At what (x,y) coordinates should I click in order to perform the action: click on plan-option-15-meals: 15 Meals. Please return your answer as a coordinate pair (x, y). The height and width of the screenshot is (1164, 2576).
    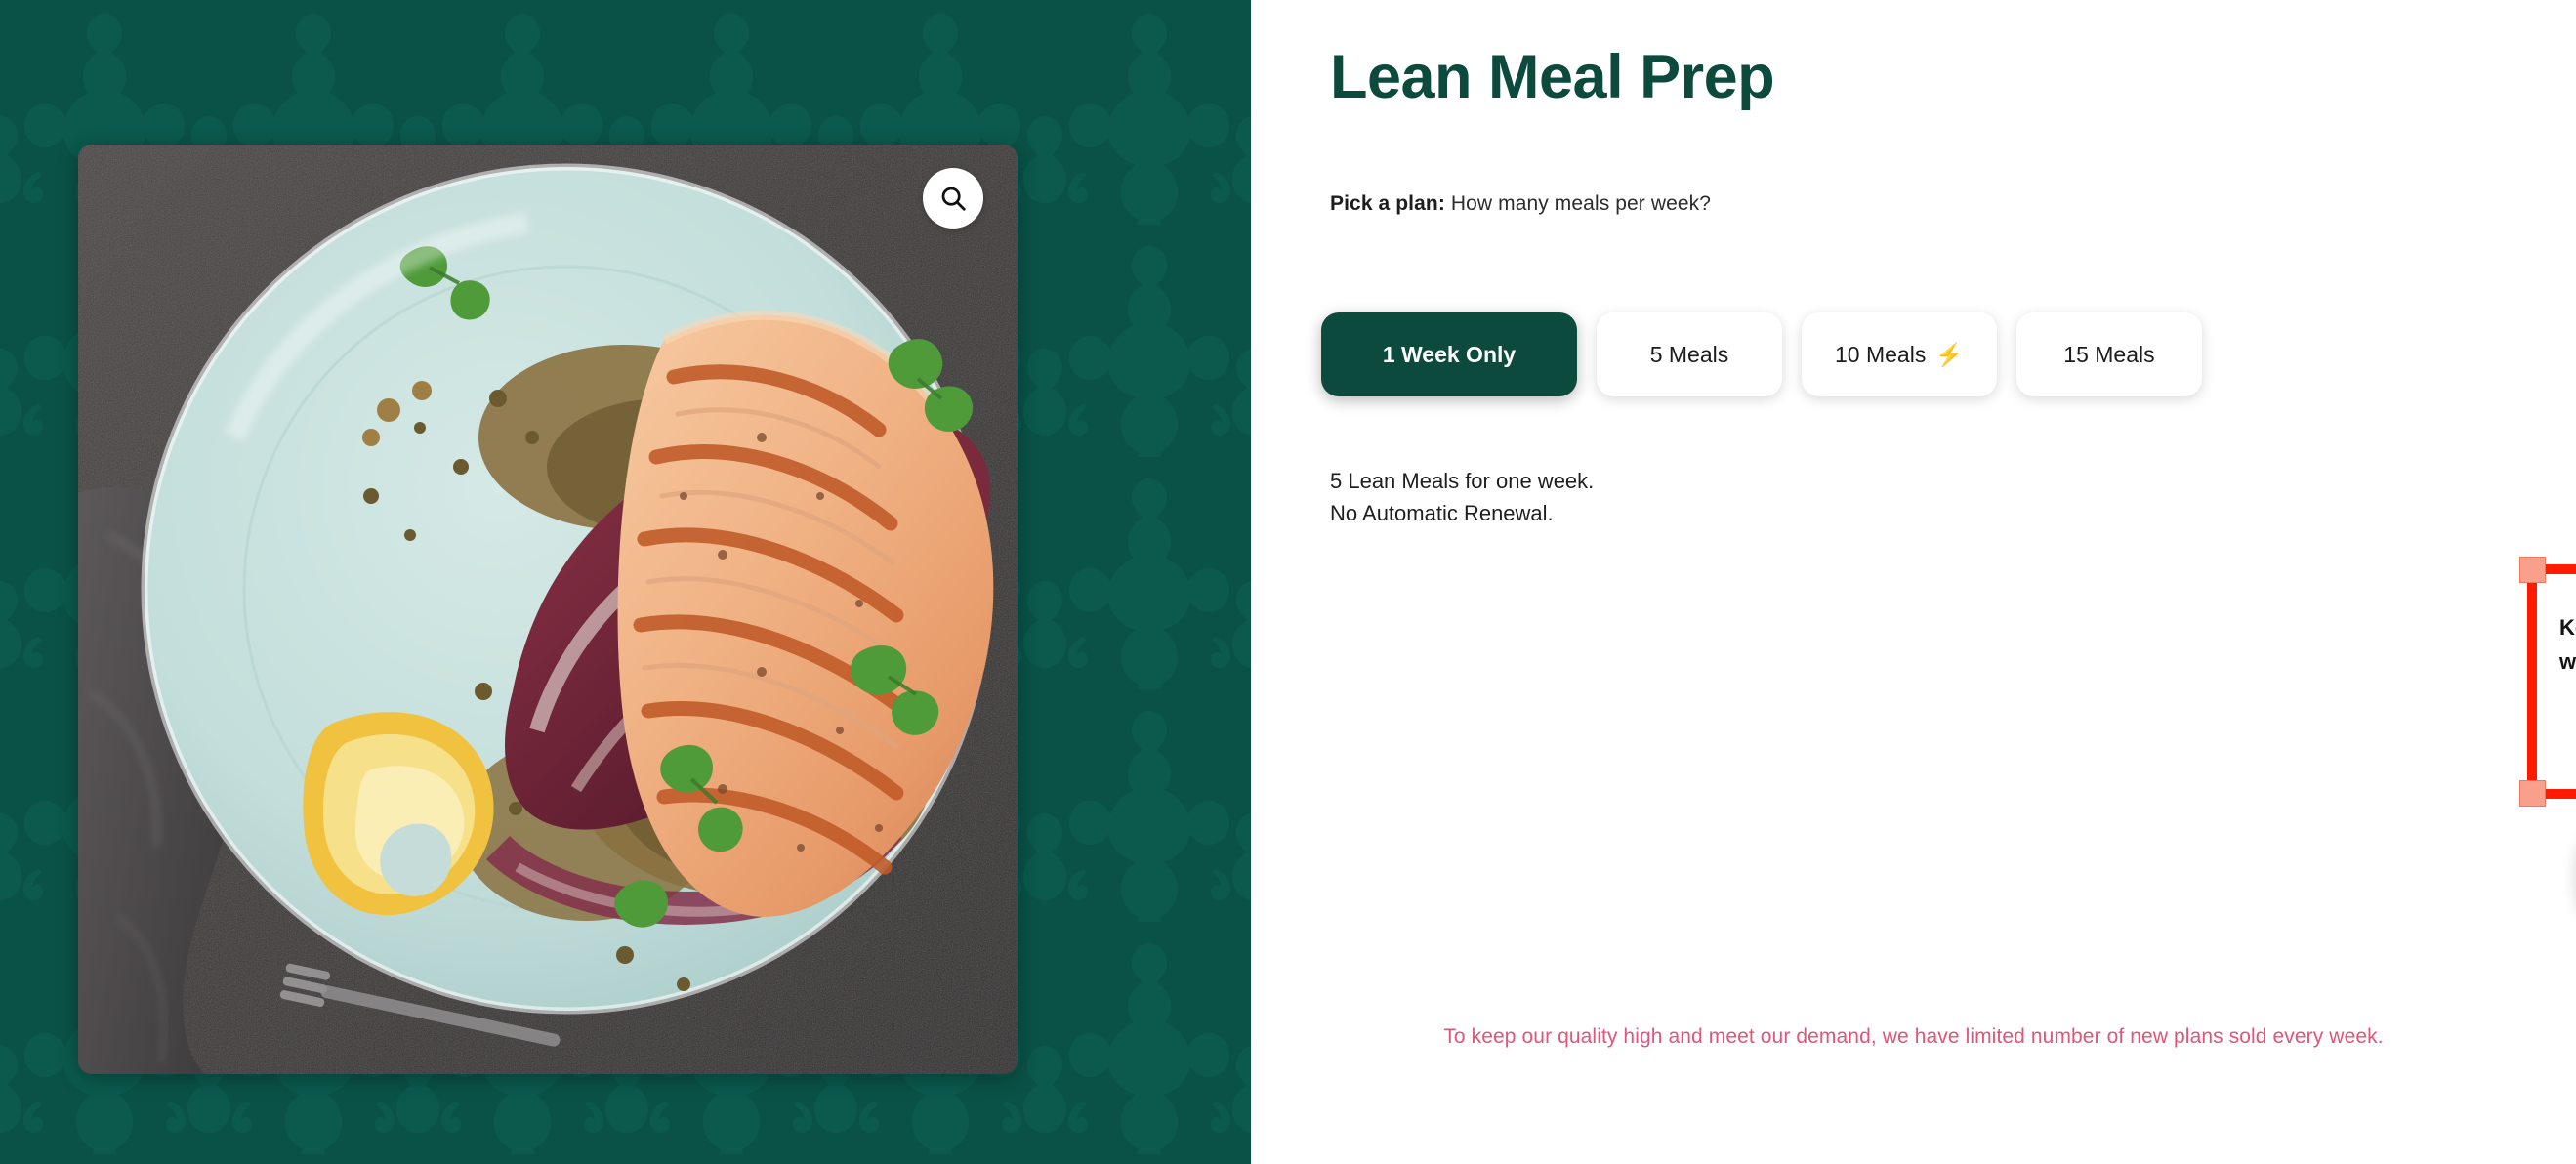
    Looking at the image, I should click on (2108, 354).